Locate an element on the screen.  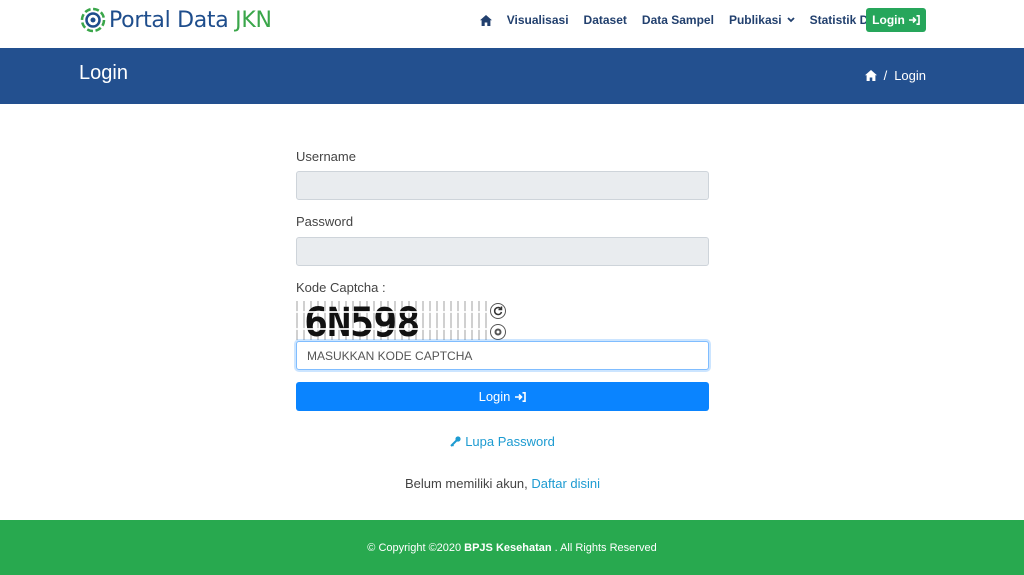
chevron-down-icon is located at coordinates (790, 20).